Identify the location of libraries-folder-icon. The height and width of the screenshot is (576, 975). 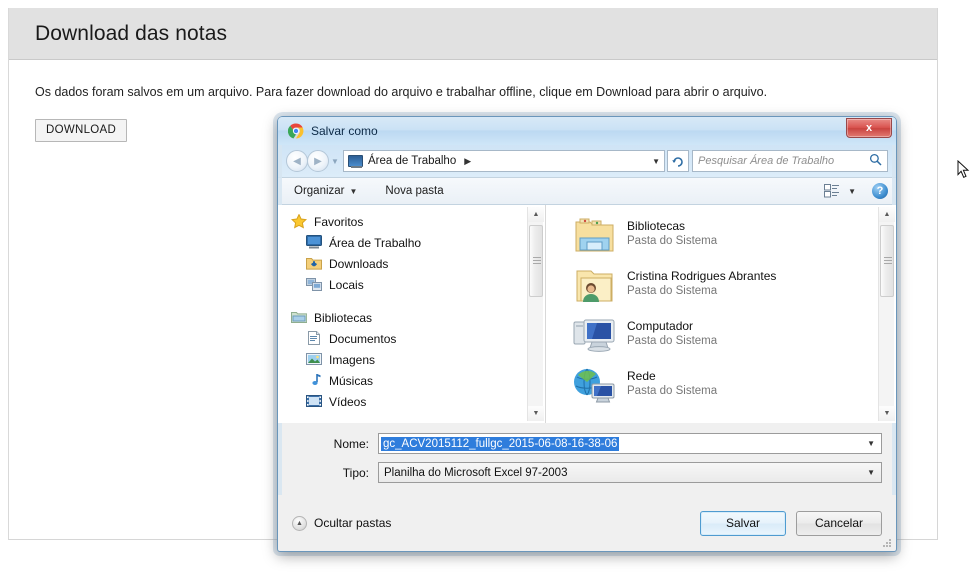
(594, 236).